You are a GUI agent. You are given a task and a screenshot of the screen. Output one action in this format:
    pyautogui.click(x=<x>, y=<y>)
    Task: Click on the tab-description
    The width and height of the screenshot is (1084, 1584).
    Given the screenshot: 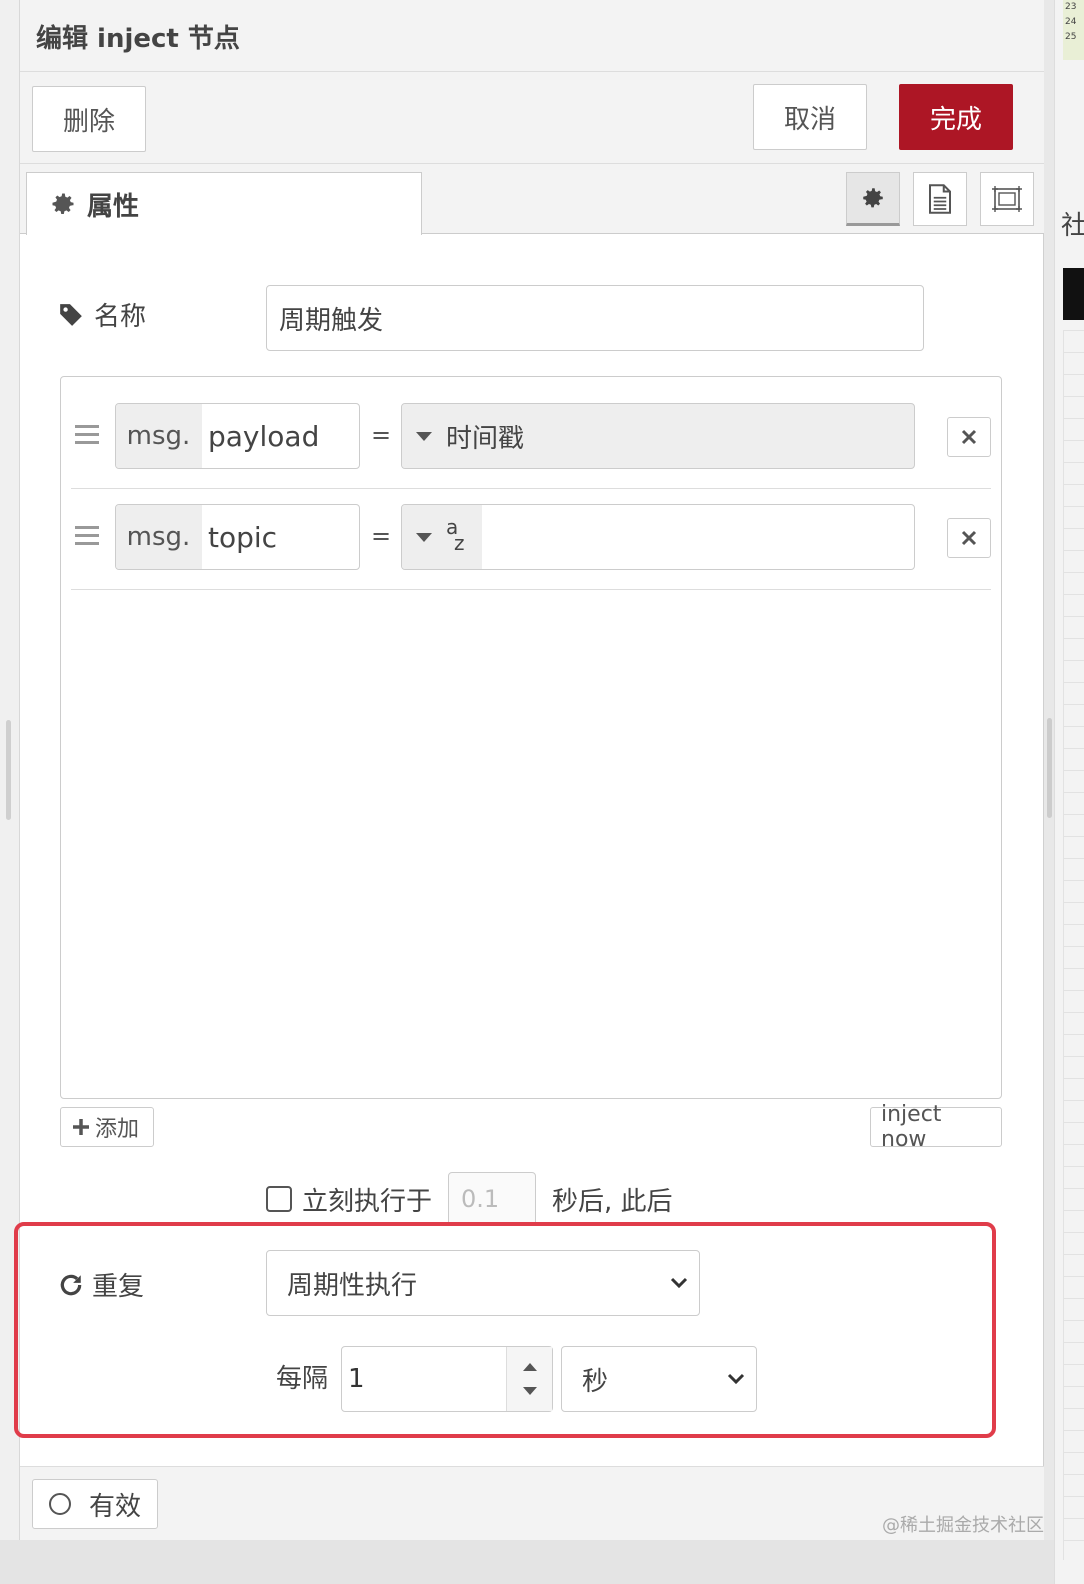 What is the action you would take?
    pyautogui.click(x=940, y=199)
    